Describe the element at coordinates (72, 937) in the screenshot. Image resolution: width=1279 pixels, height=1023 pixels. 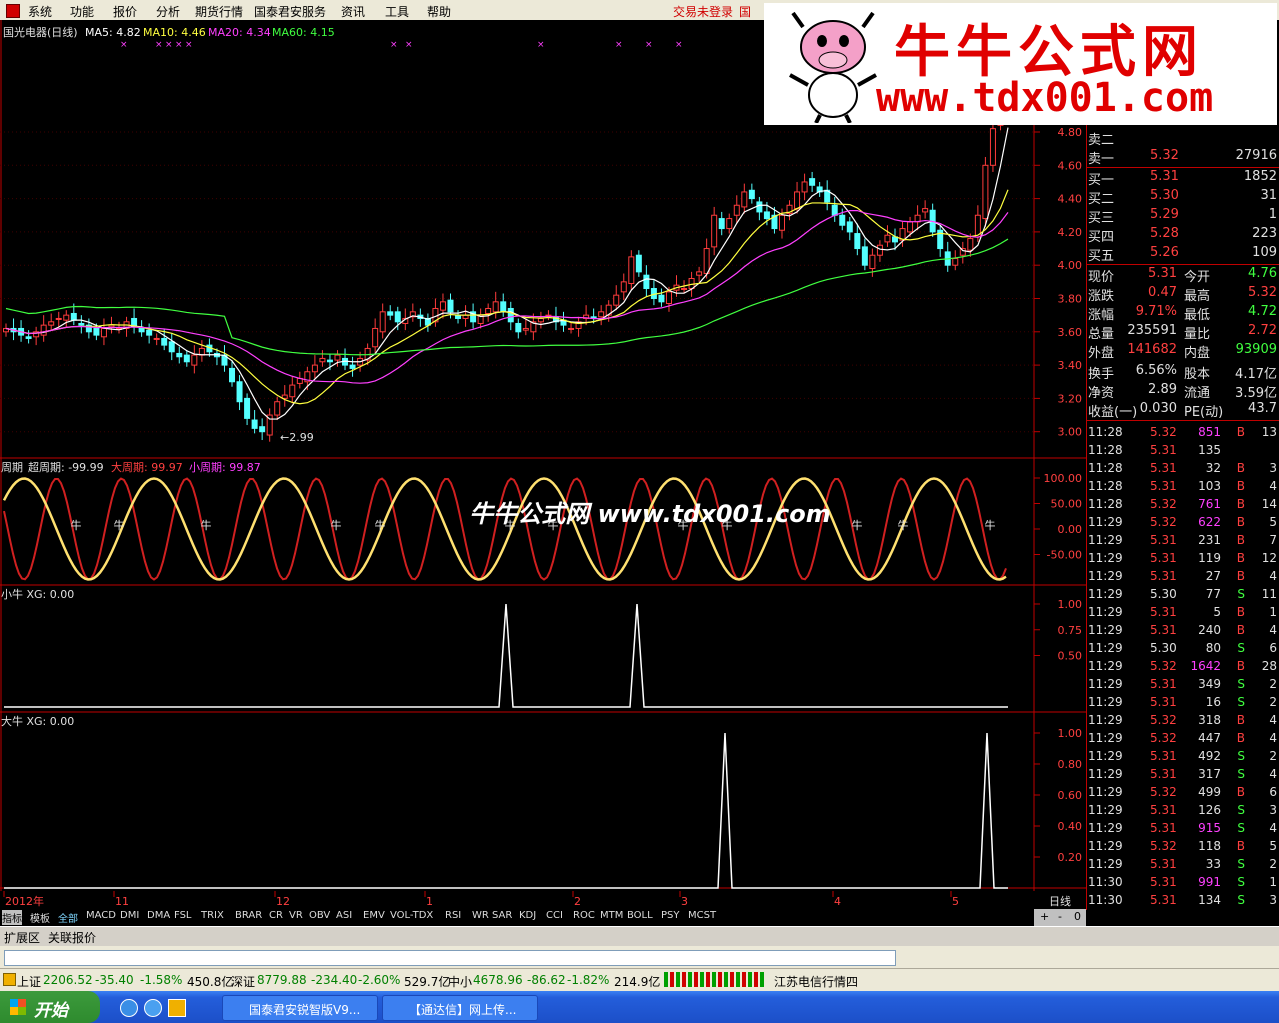
I see `ext-tab-related: 关联报价` at that location.